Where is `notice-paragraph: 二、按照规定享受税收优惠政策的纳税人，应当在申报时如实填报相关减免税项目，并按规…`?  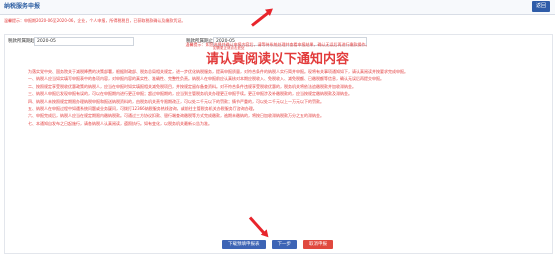
notice-paragraph: 二、按照规定享受税收优惠政策的纳税人，应当在申报时如实填报相关减免税项目，并按规… is located at coordinates (192, 86).